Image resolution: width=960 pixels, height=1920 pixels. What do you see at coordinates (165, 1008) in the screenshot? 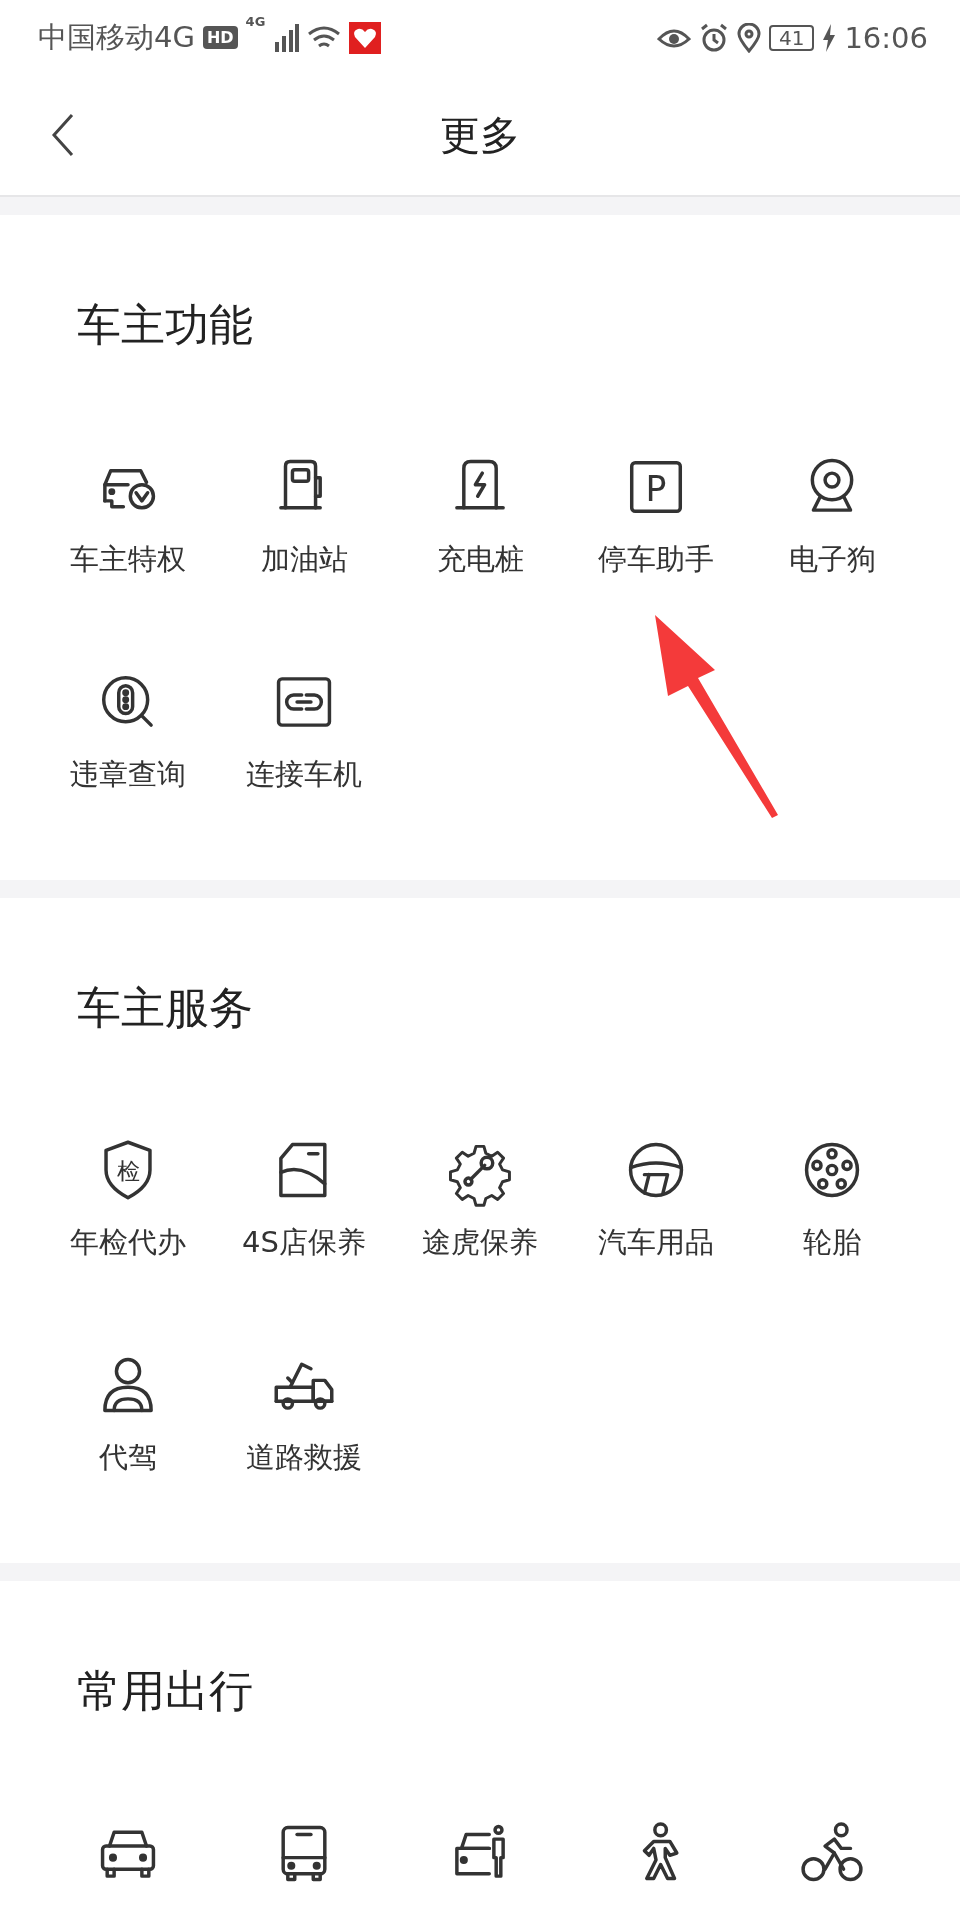
I see `section-title: 车主服务` at bounding box center [165, 1008].